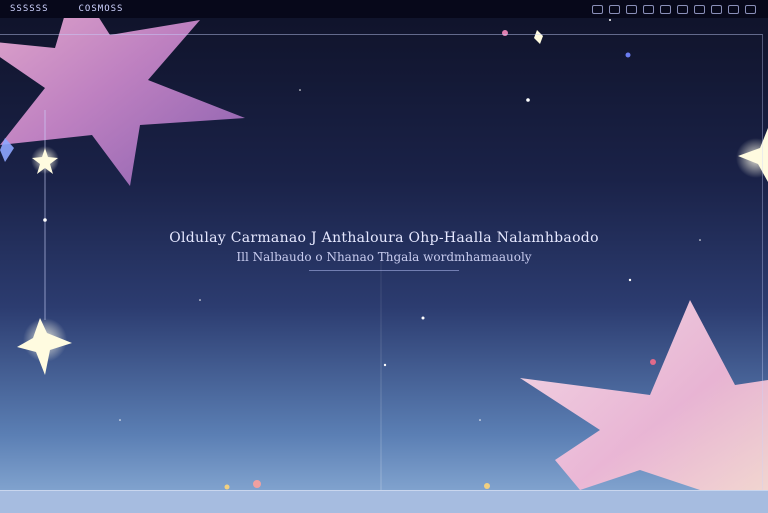 This screenshot has width=768, height=513. Describe the element at coordinates (384, 501) in the screenshot. I see `bottom-bar` at that location.